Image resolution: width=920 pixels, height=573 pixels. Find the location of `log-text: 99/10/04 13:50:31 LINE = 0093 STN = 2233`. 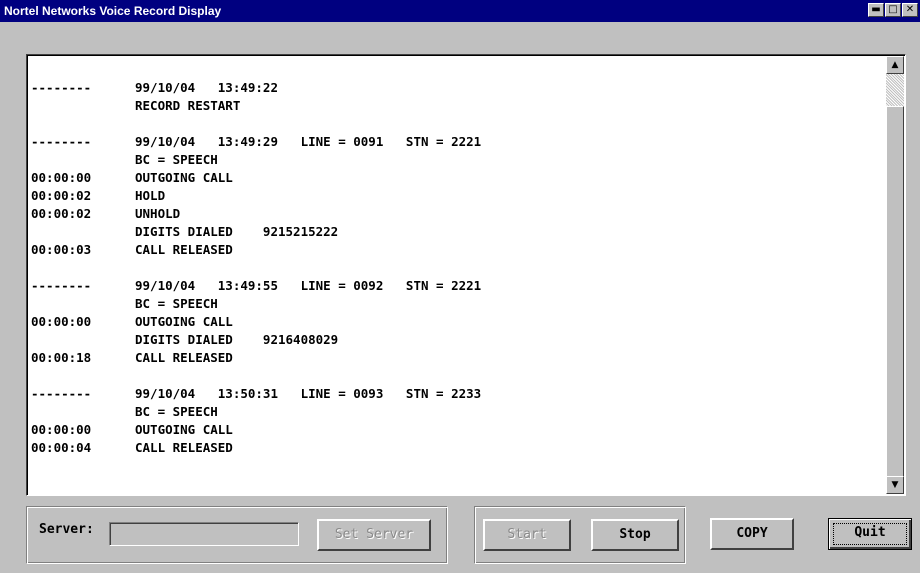

log-text: 99/10/04 13:50:31 LINE = 0093 STN = 2233 is located at coordinates (308, 393).